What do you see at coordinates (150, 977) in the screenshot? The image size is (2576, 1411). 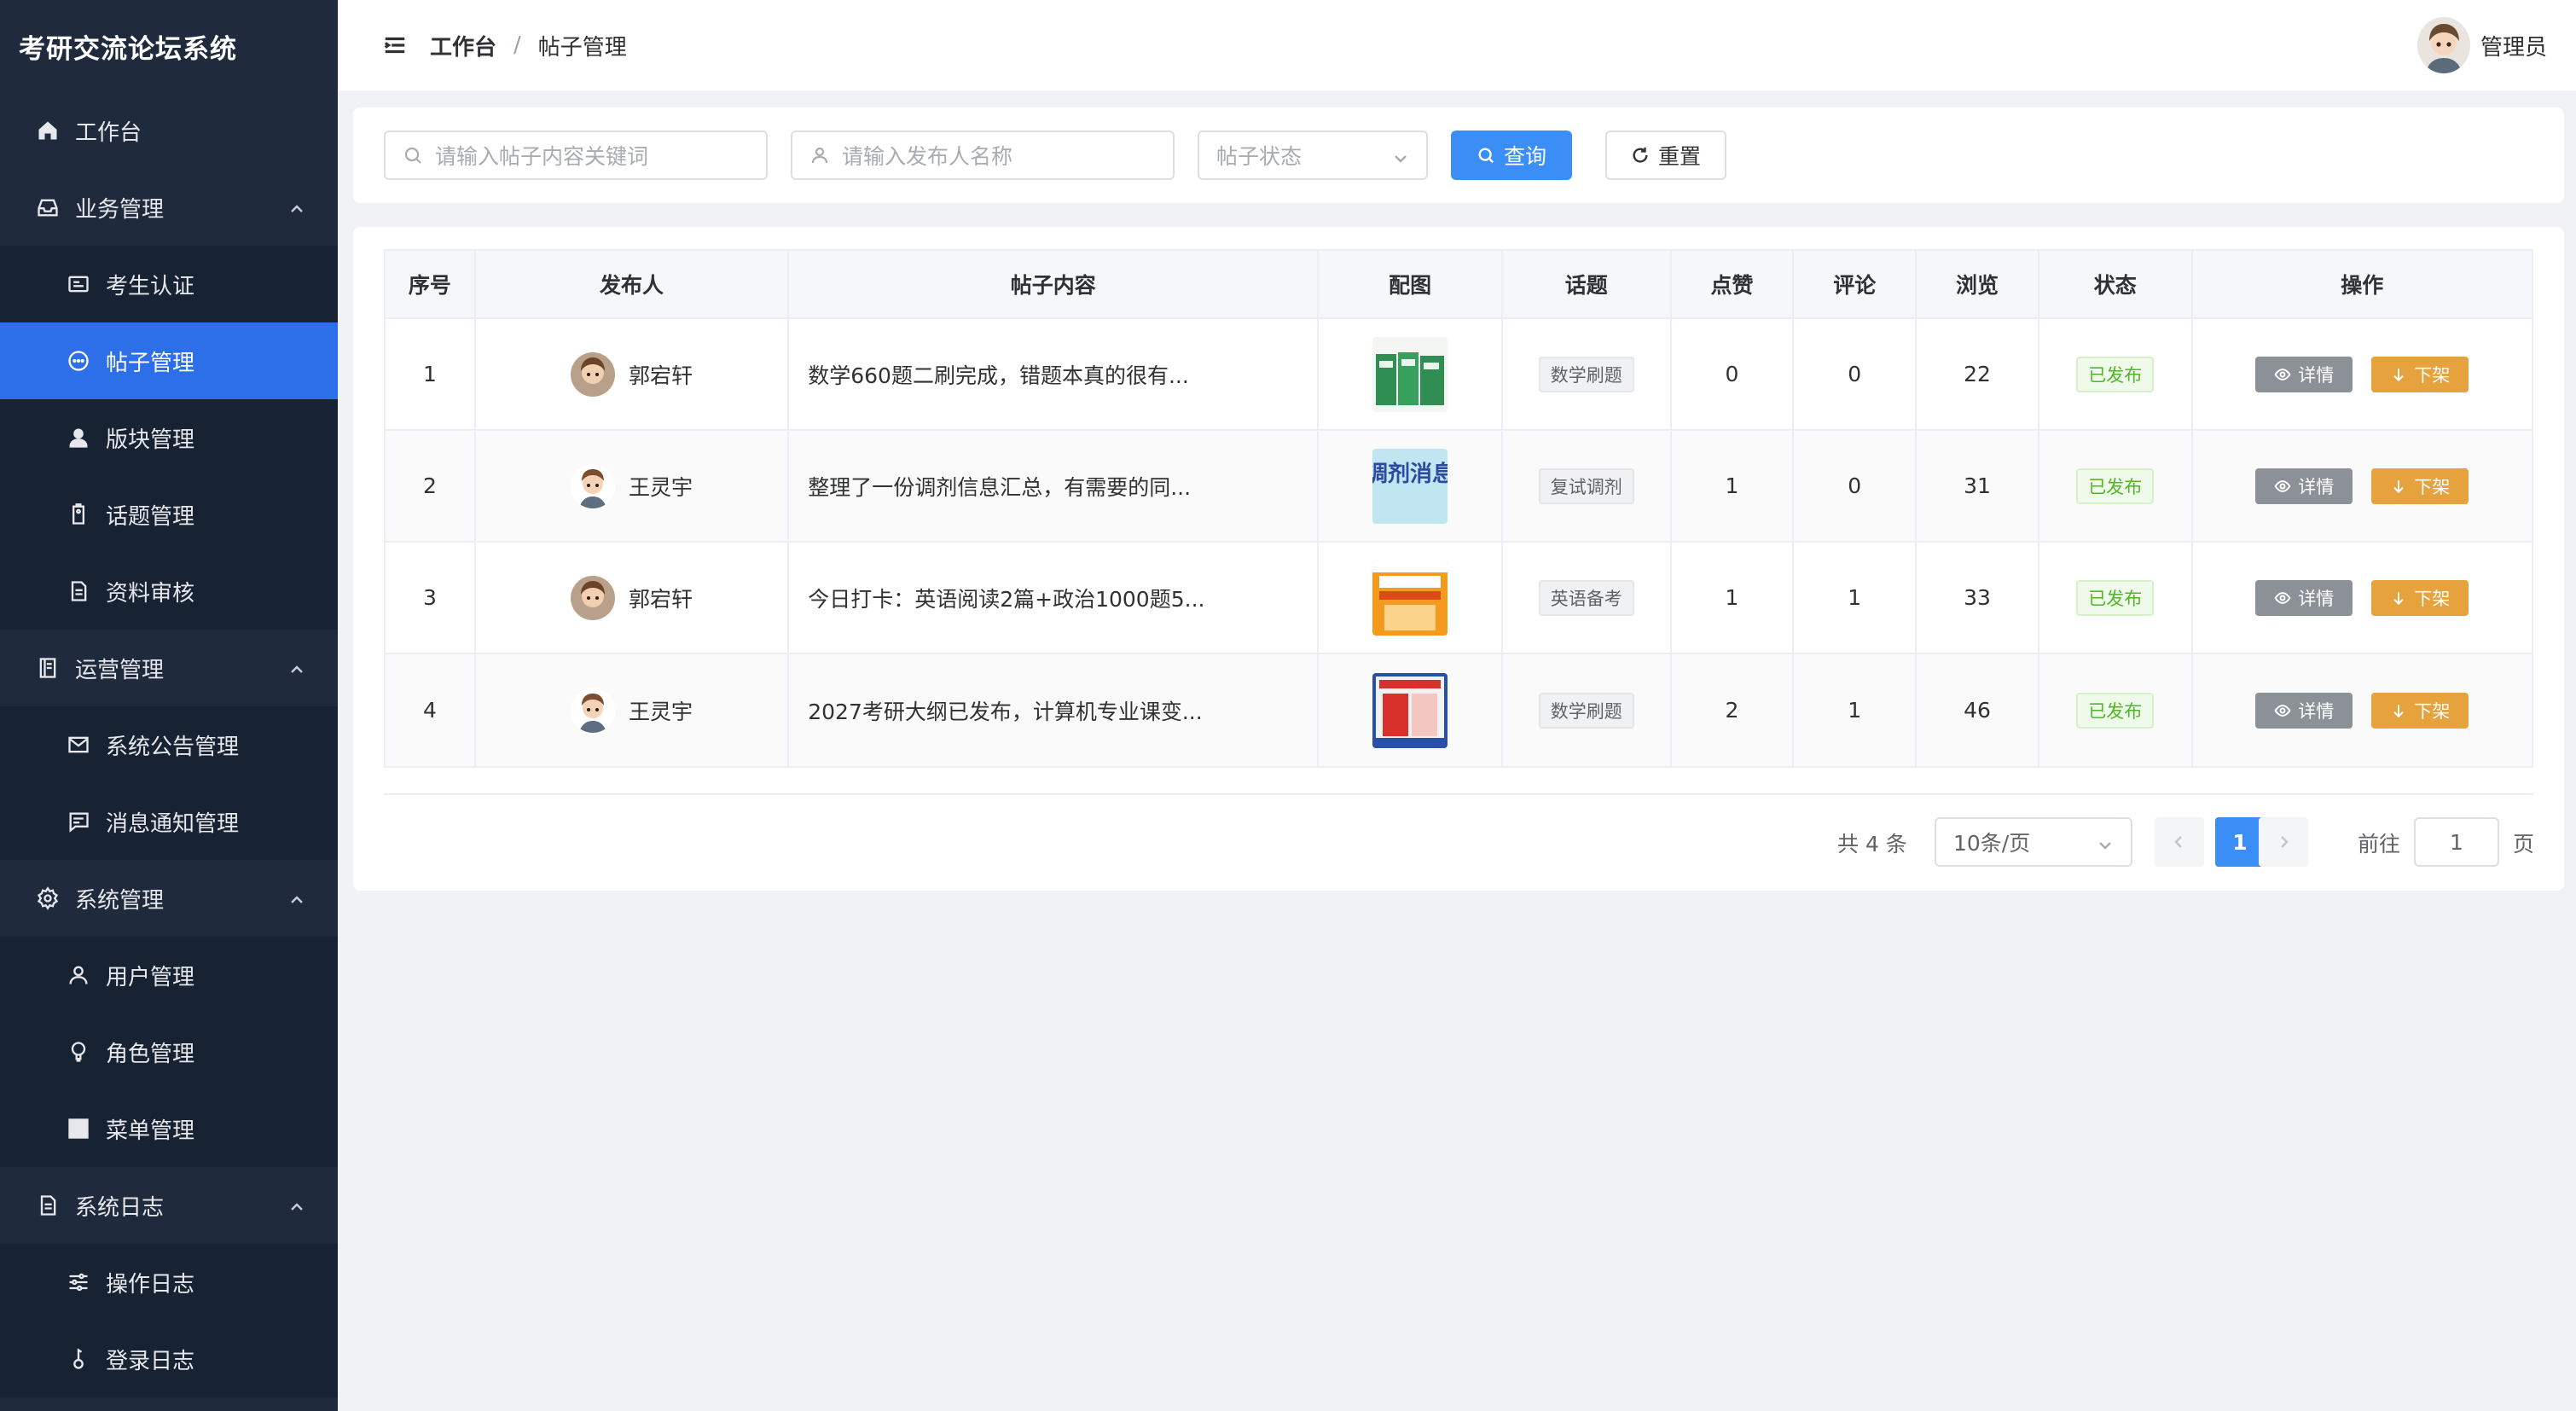 I see `sidebar-item-label: 用户管理` at bounding box center [150, 977].